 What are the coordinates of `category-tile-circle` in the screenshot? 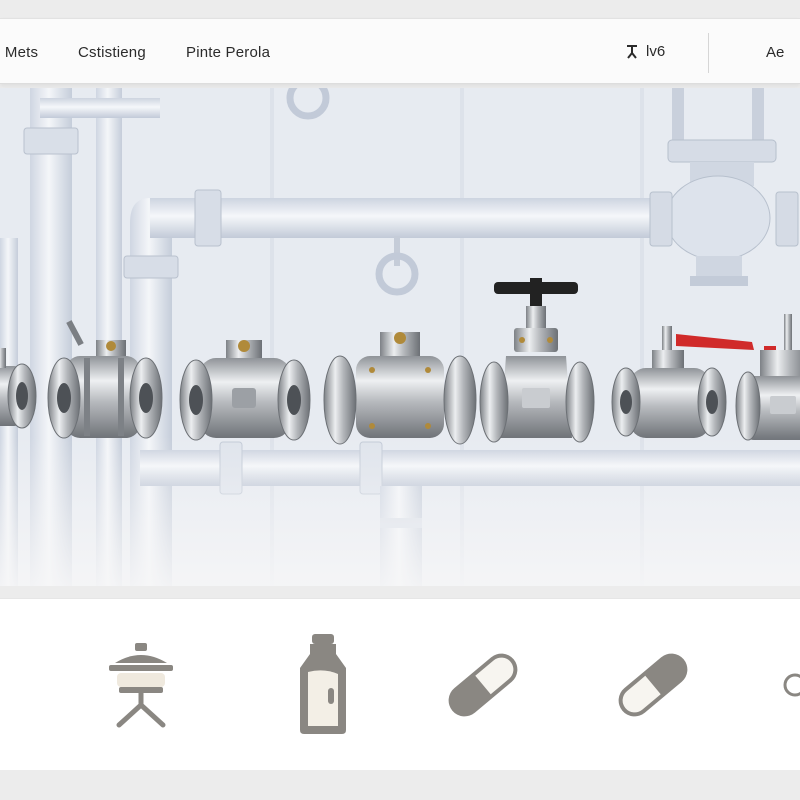 It's located at (790, 685).